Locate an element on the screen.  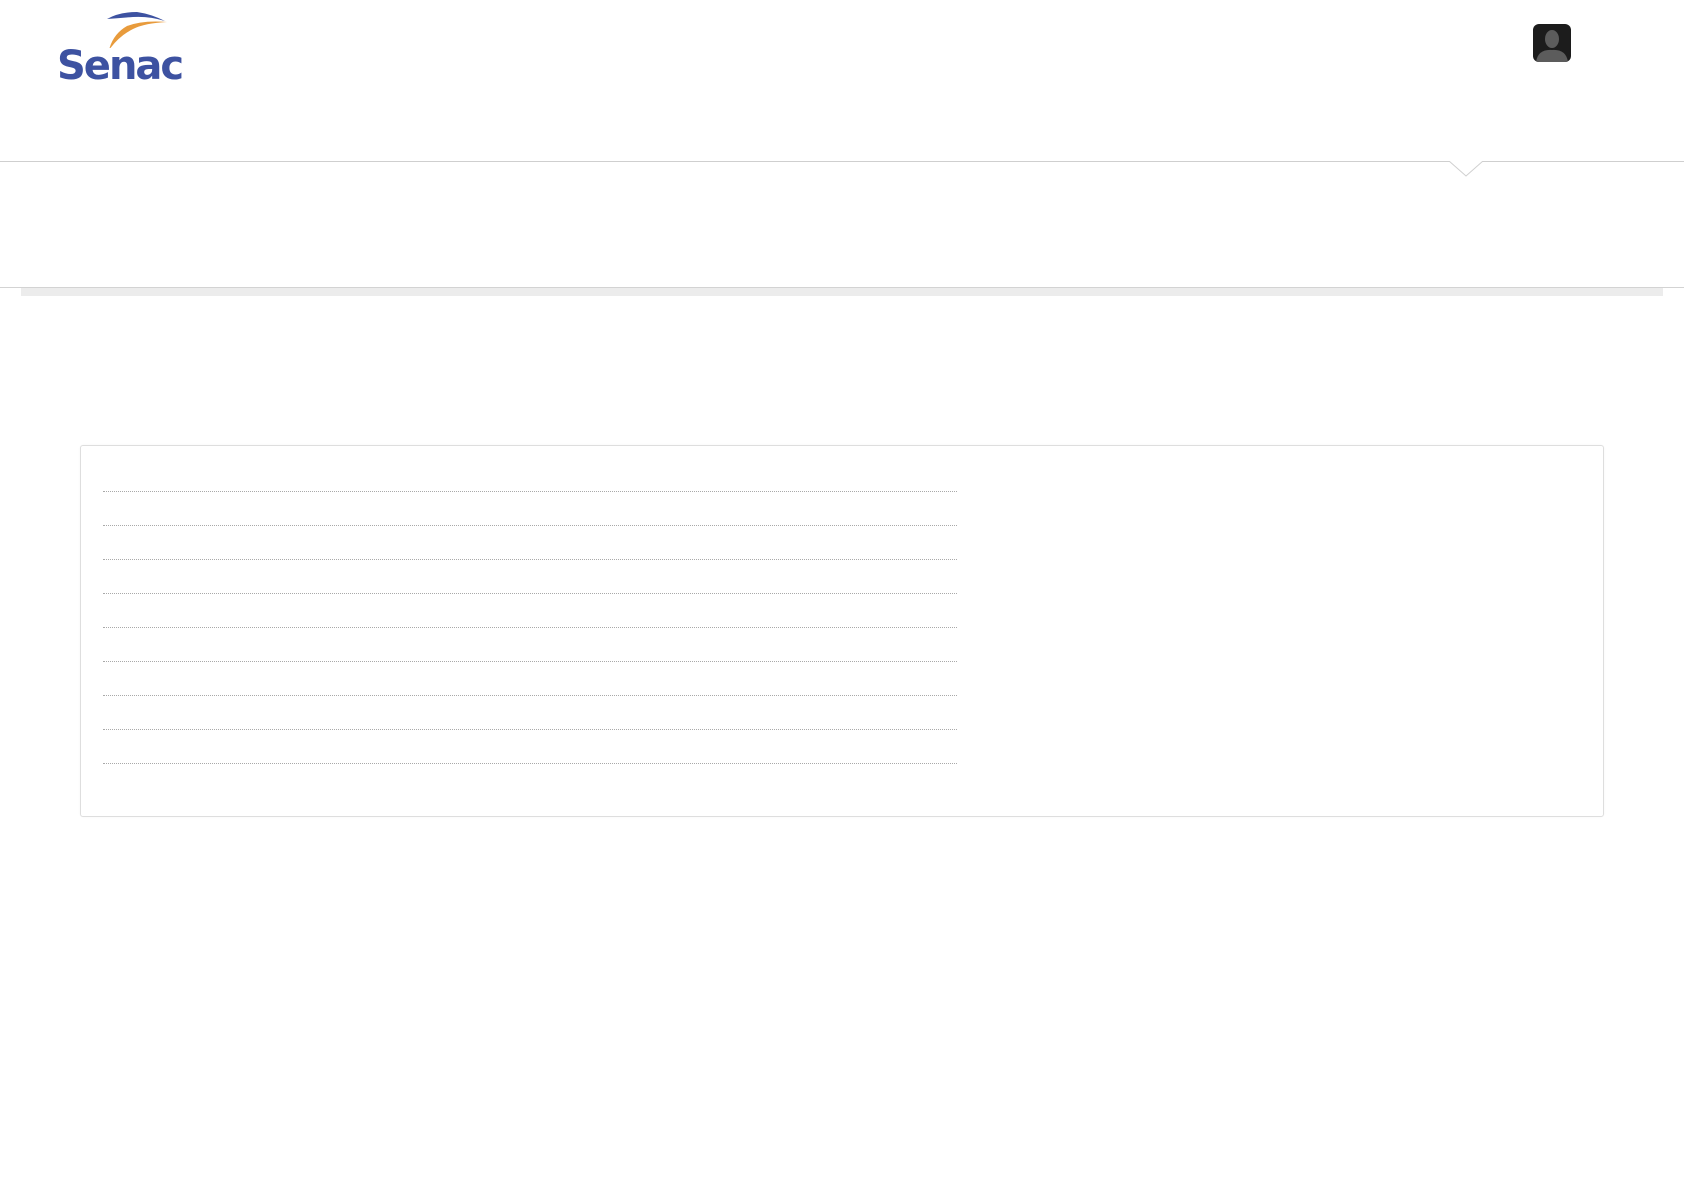
user-avatar-icon is located at coordinates (1552, 43).